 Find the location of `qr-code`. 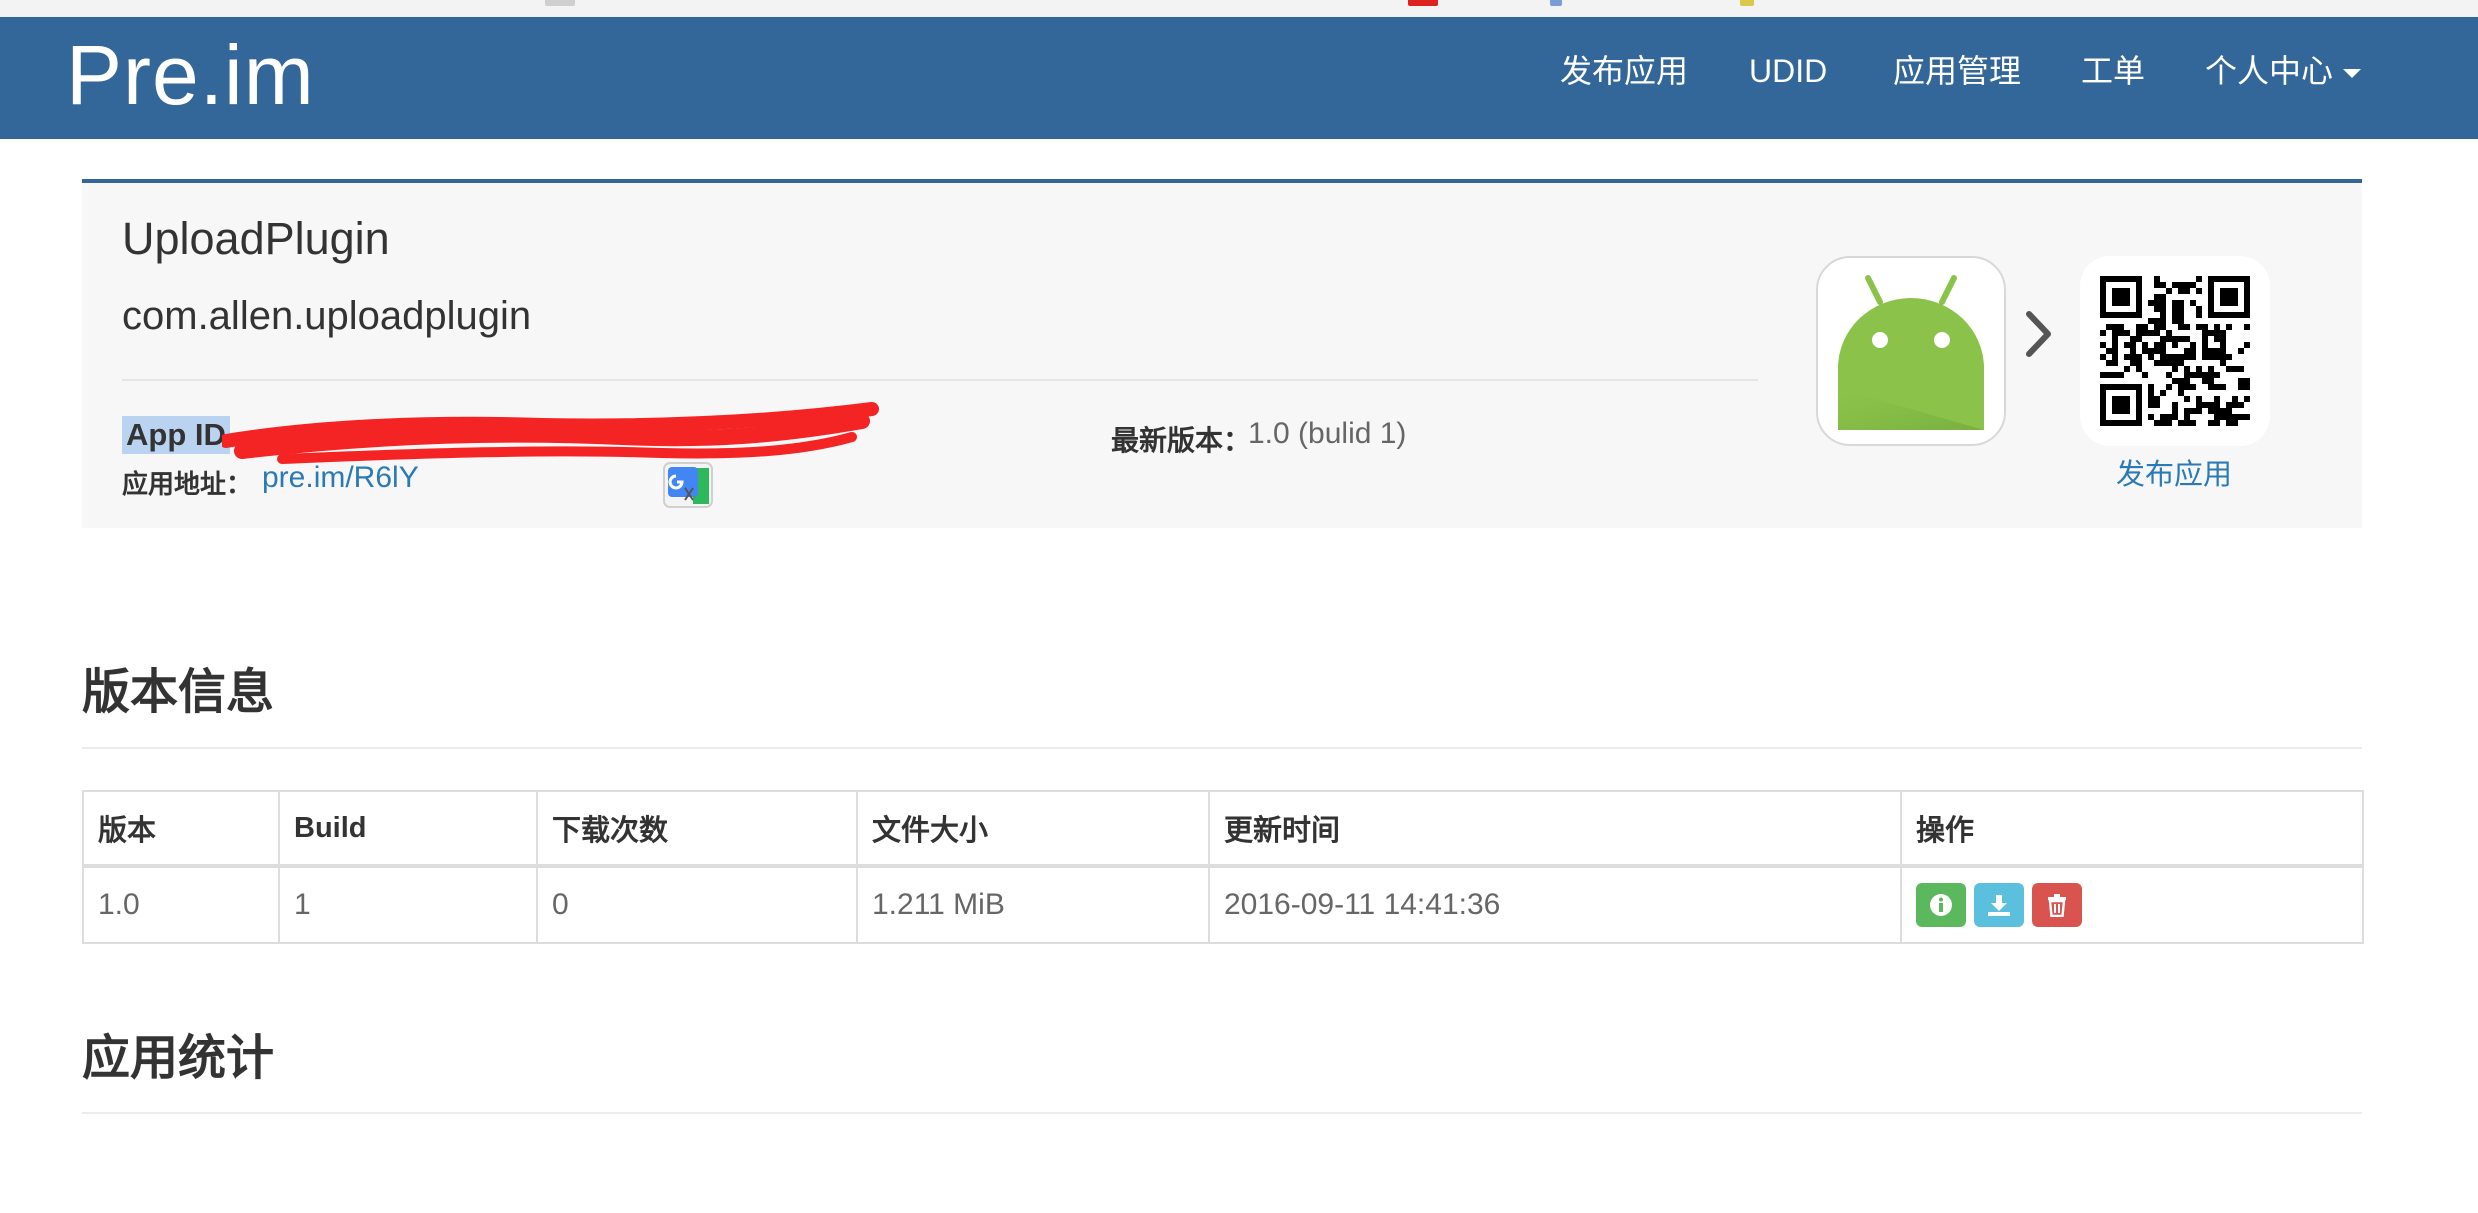

qr-code is located at coordinates (2175, 351).